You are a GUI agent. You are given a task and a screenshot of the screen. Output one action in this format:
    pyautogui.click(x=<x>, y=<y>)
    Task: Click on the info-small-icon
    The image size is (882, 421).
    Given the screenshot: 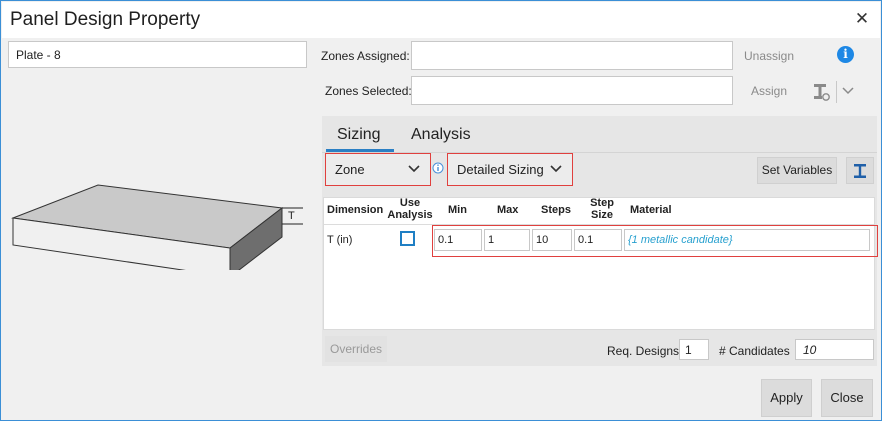 What is the action you would take?
    pyautogui.click(x=438, y=168)
    